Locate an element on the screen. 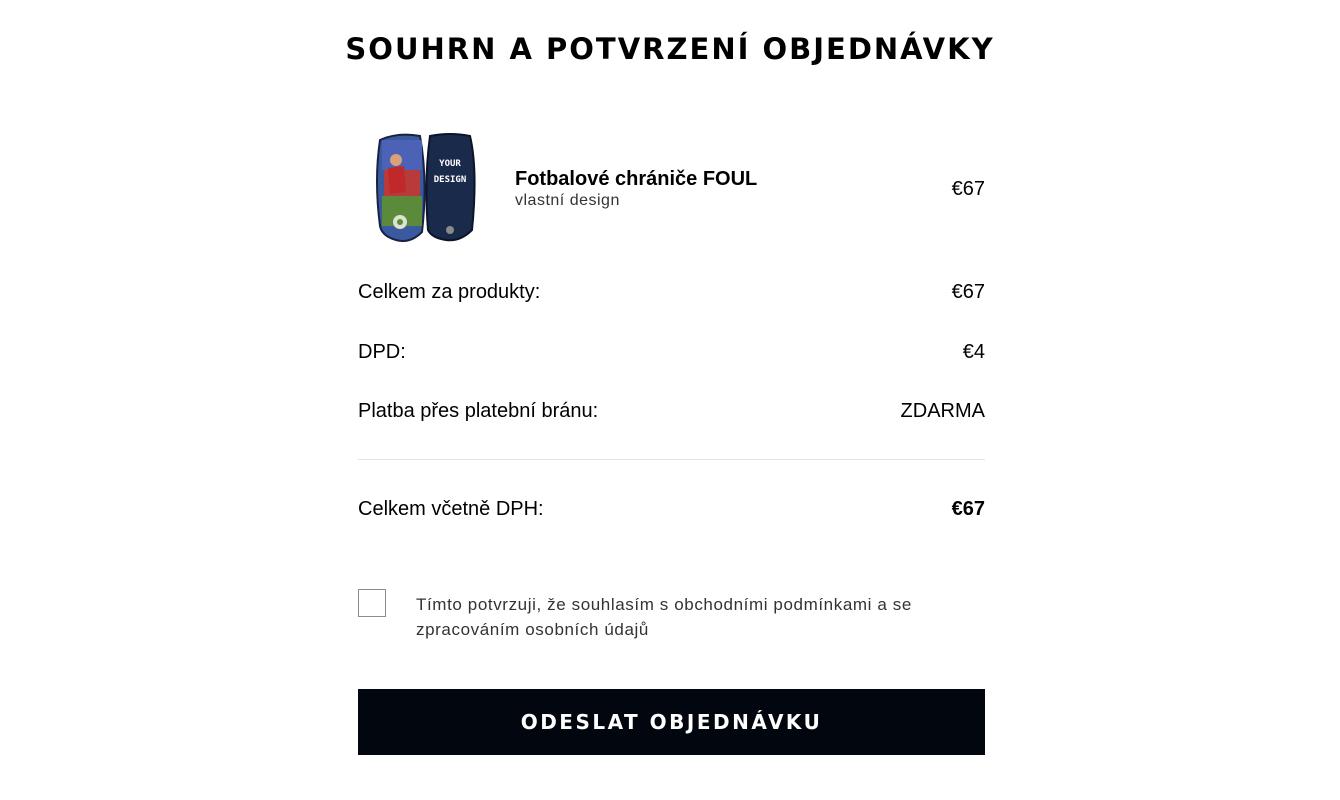 This screenshot has height=800, width=1340. summary-value: ZDARMA is located at coordinates (942, 411).